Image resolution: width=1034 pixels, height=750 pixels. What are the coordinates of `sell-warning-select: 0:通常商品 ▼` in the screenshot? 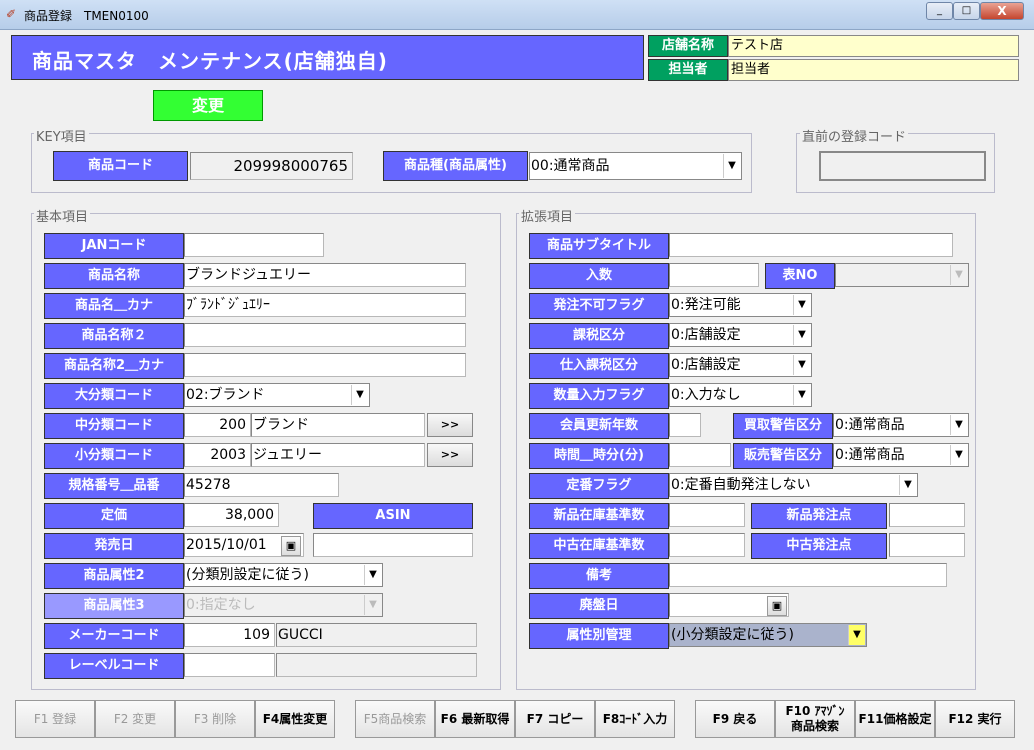 It's located at (901, 455).